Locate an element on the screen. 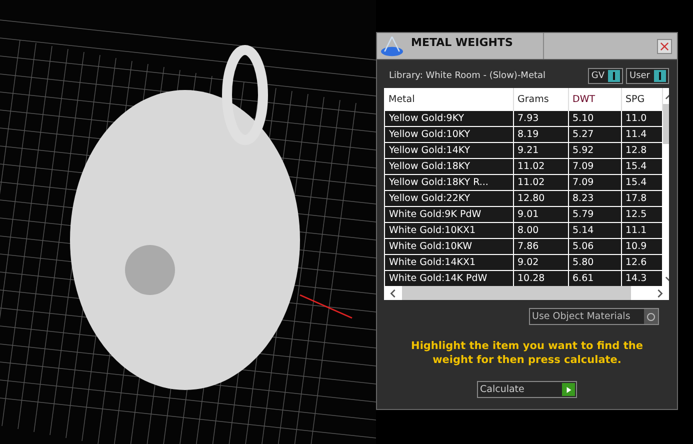  close-icon is located at coordinates (664, 46).